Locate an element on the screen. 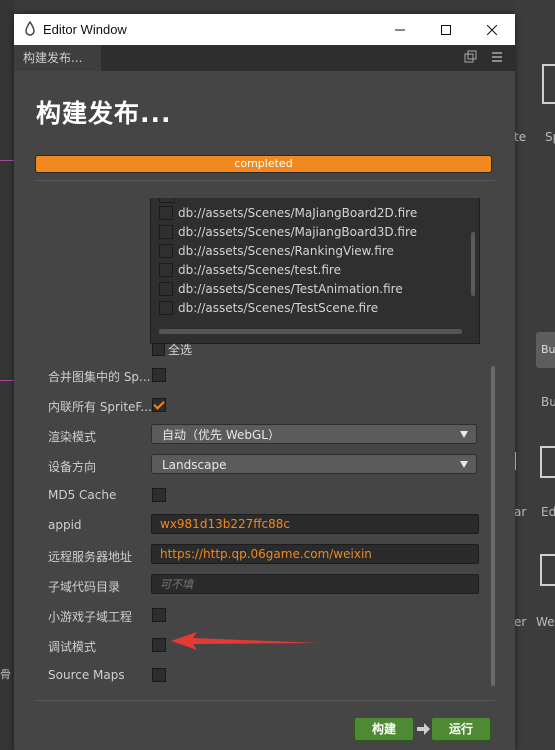 Image resolution: width=555 pixels, height=750 pixels. annotation-arrow is located at coordinates (245, 641).